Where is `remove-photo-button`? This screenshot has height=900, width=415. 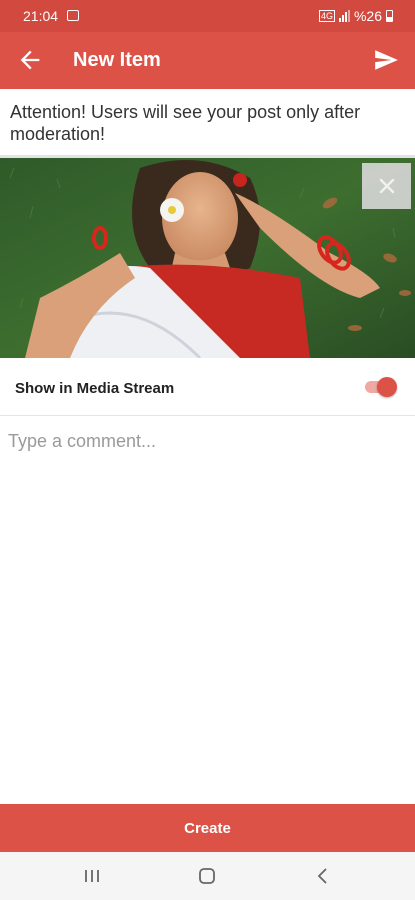 remove-photo-button is located at coordinates (386, 186).